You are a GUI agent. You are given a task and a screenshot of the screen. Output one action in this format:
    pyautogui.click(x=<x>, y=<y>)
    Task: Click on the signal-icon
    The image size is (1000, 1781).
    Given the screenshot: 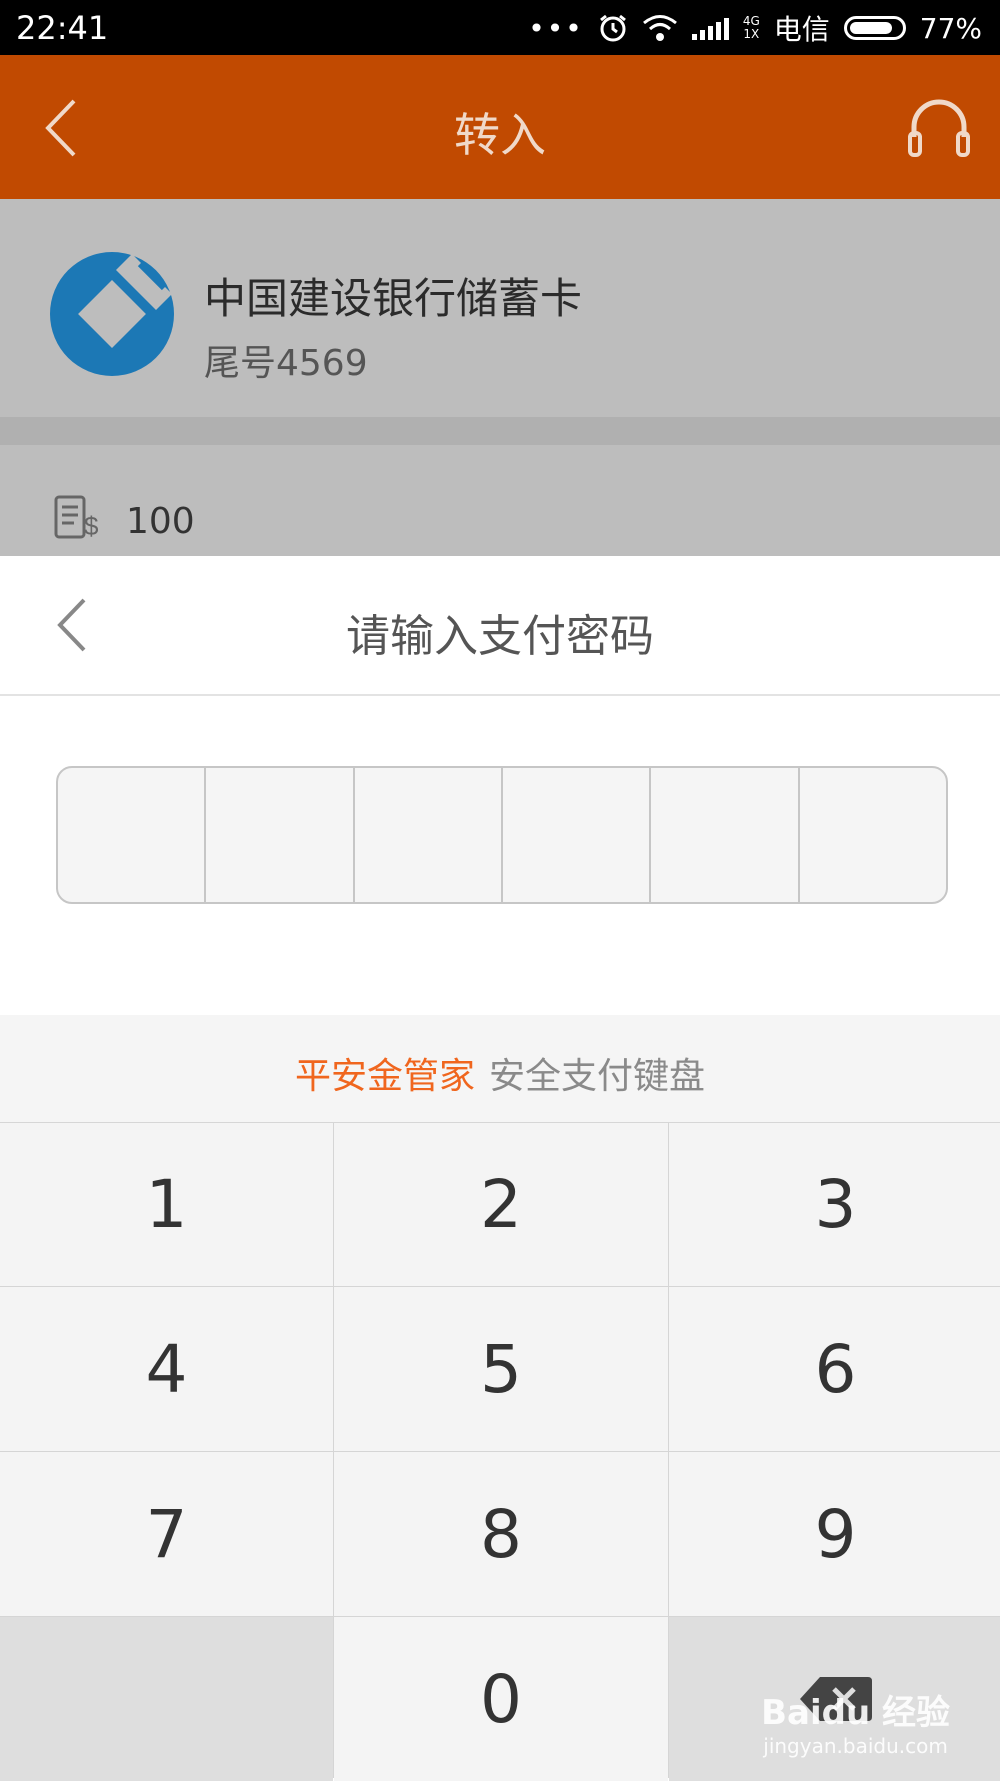 What is the action you would take?
    pyautogui.click(x=710, y=28)
    